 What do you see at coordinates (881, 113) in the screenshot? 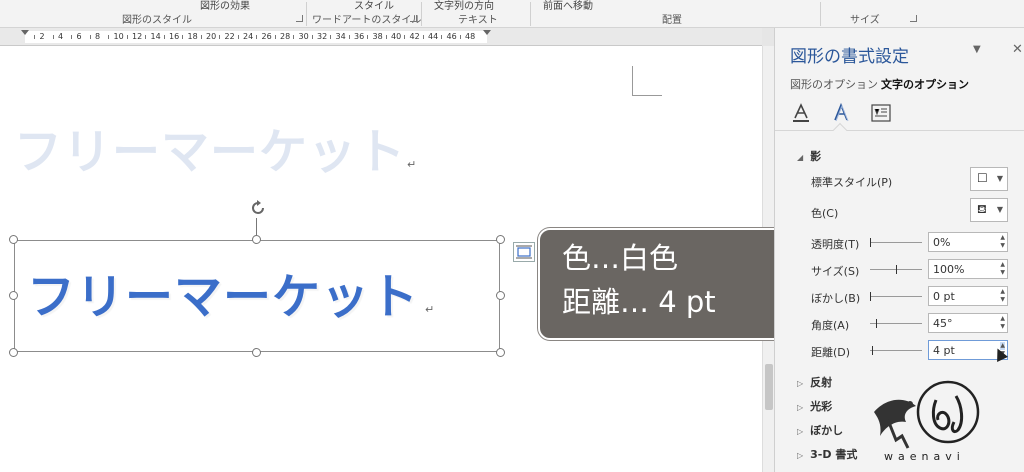
I see `textbox-icon` at bounding box center [881, 113].